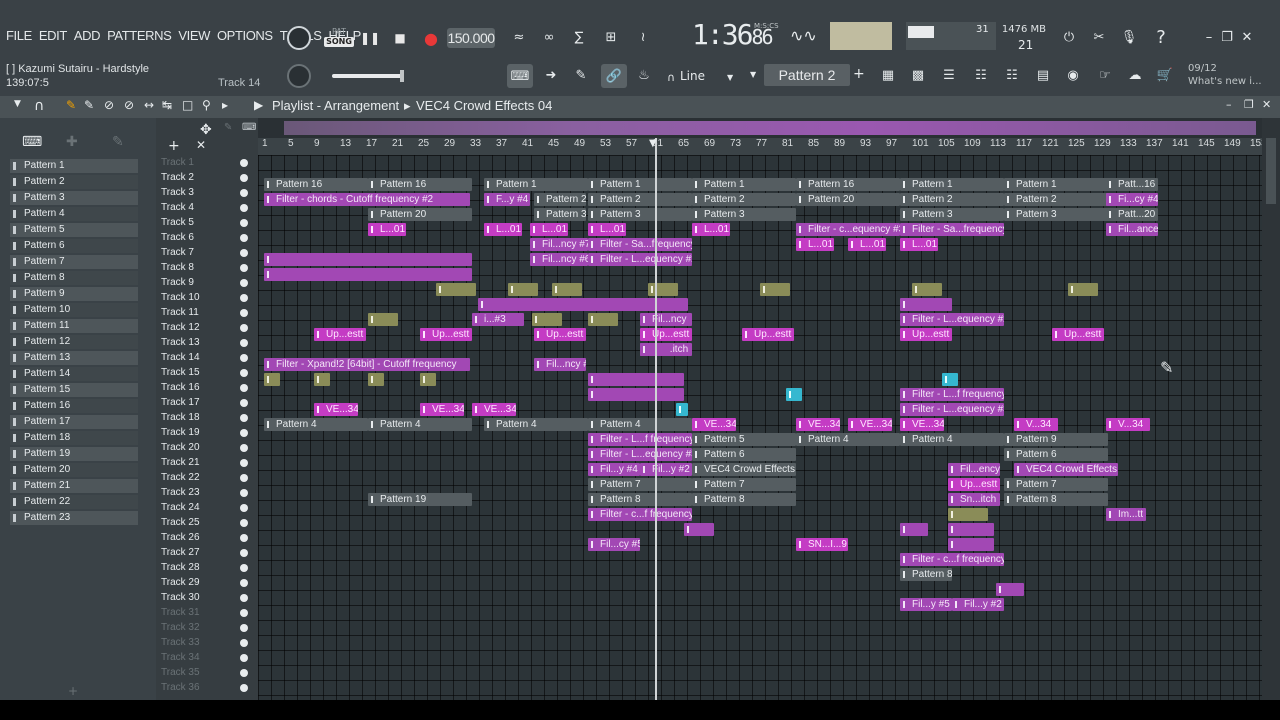 The width and height of the screenshot is (1280, 720). What do you see at coordinates (744, 439) in the screenshot?
I see `arrangement-clip: Pattern 5` at bounding box center [744, 439].